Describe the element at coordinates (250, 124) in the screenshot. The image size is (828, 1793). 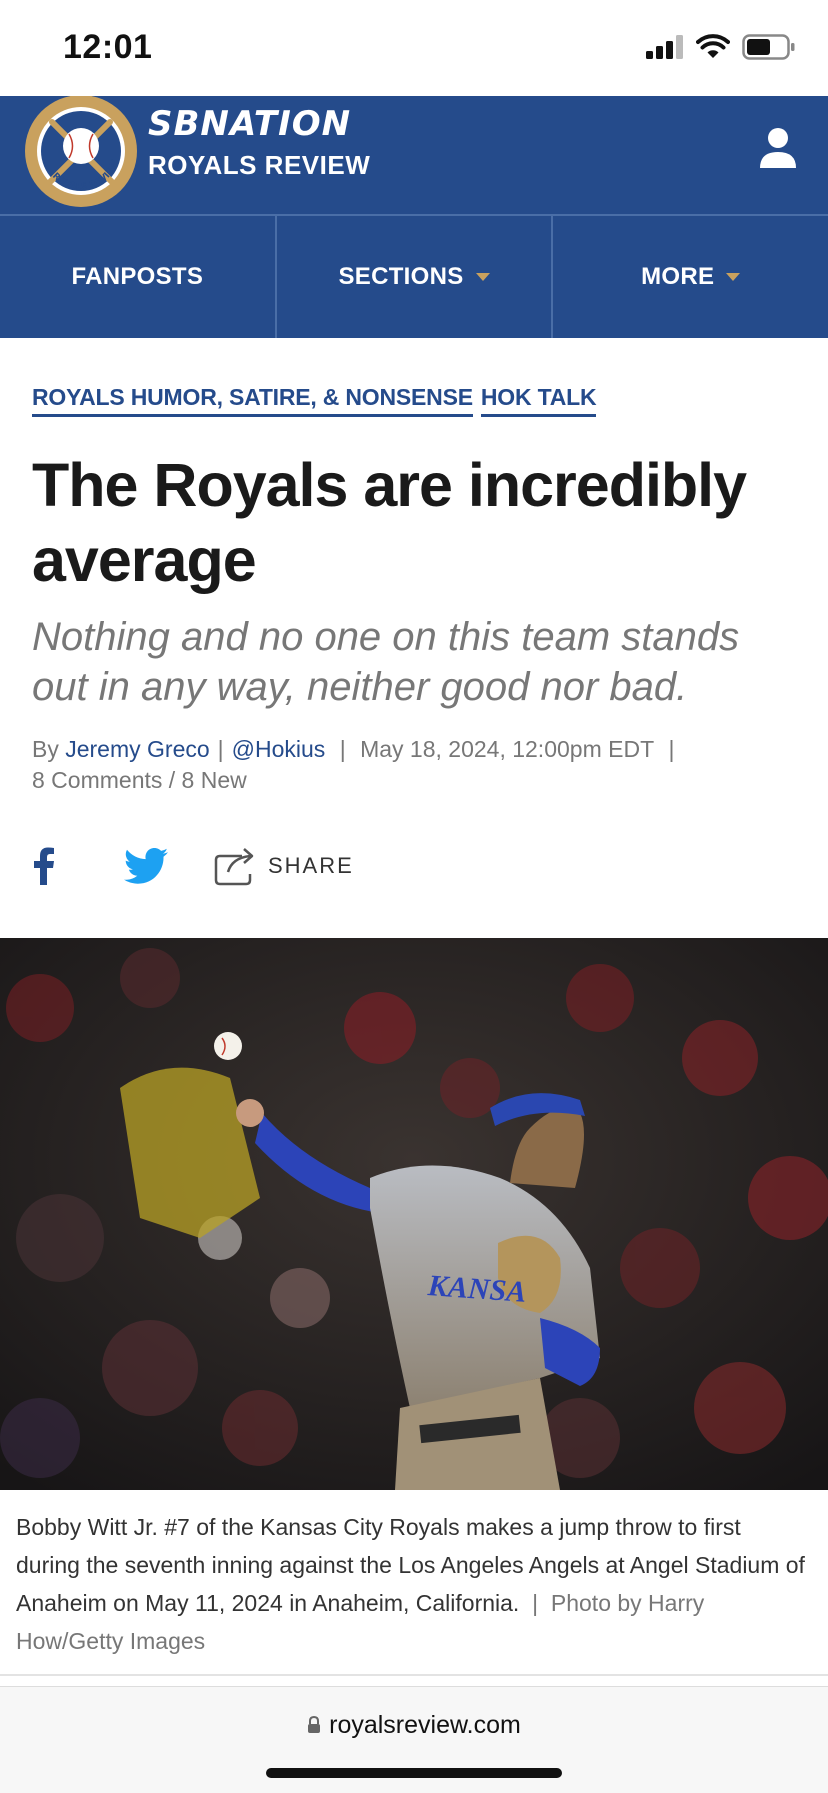
I see `network-name: SBNATION` at that location.